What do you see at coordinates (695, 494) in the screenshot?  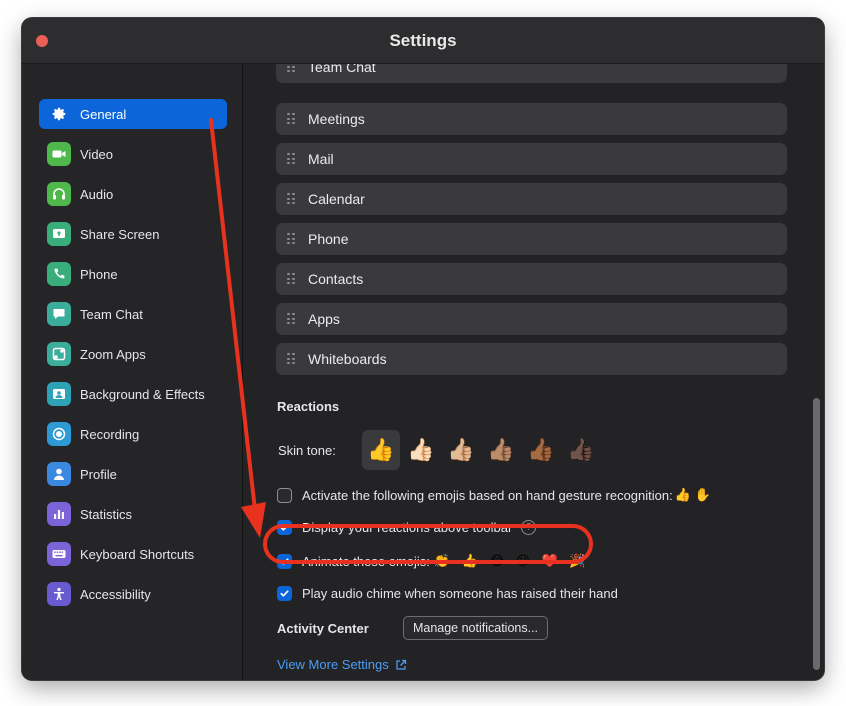 I see `gesture-emojis: 👍✋` at bounding box center [695, 494].